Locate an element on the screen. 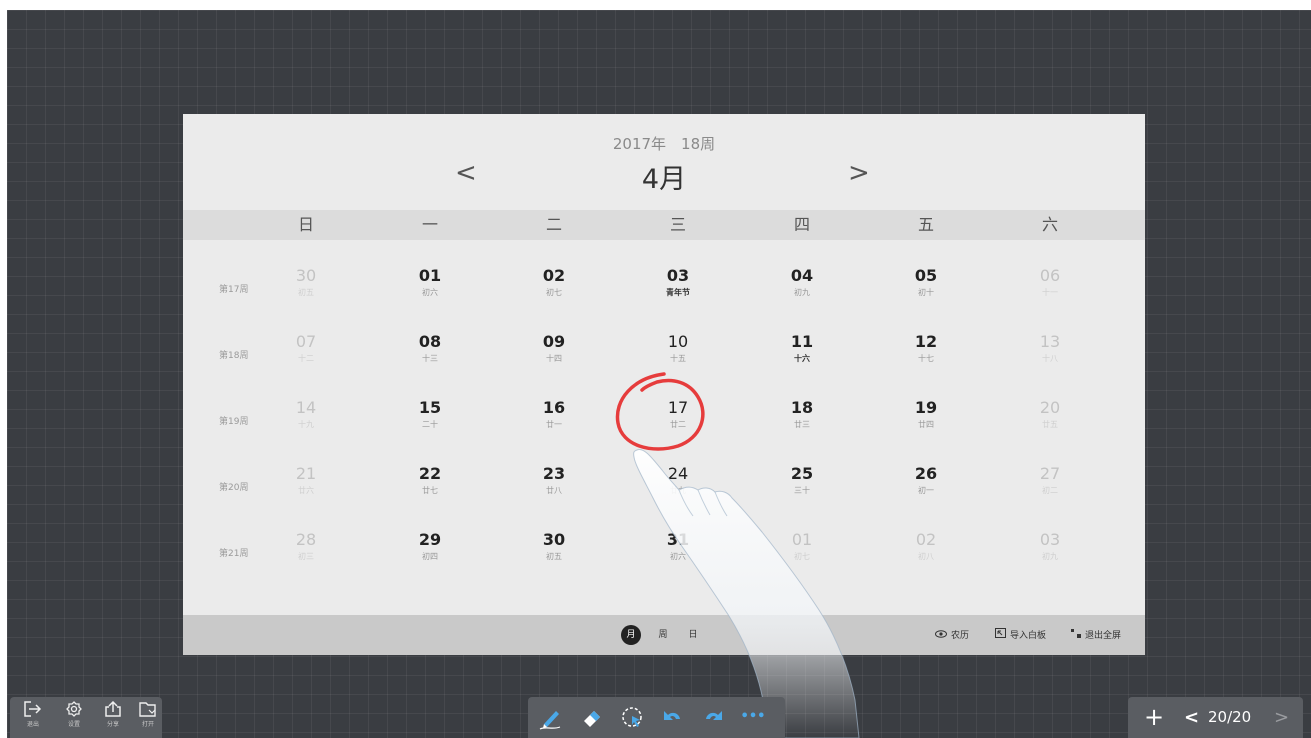 Image resolution: width=1311 pixels, height=738 pixels. day-cell: 10 十五 is located at coordinates (678, 348).